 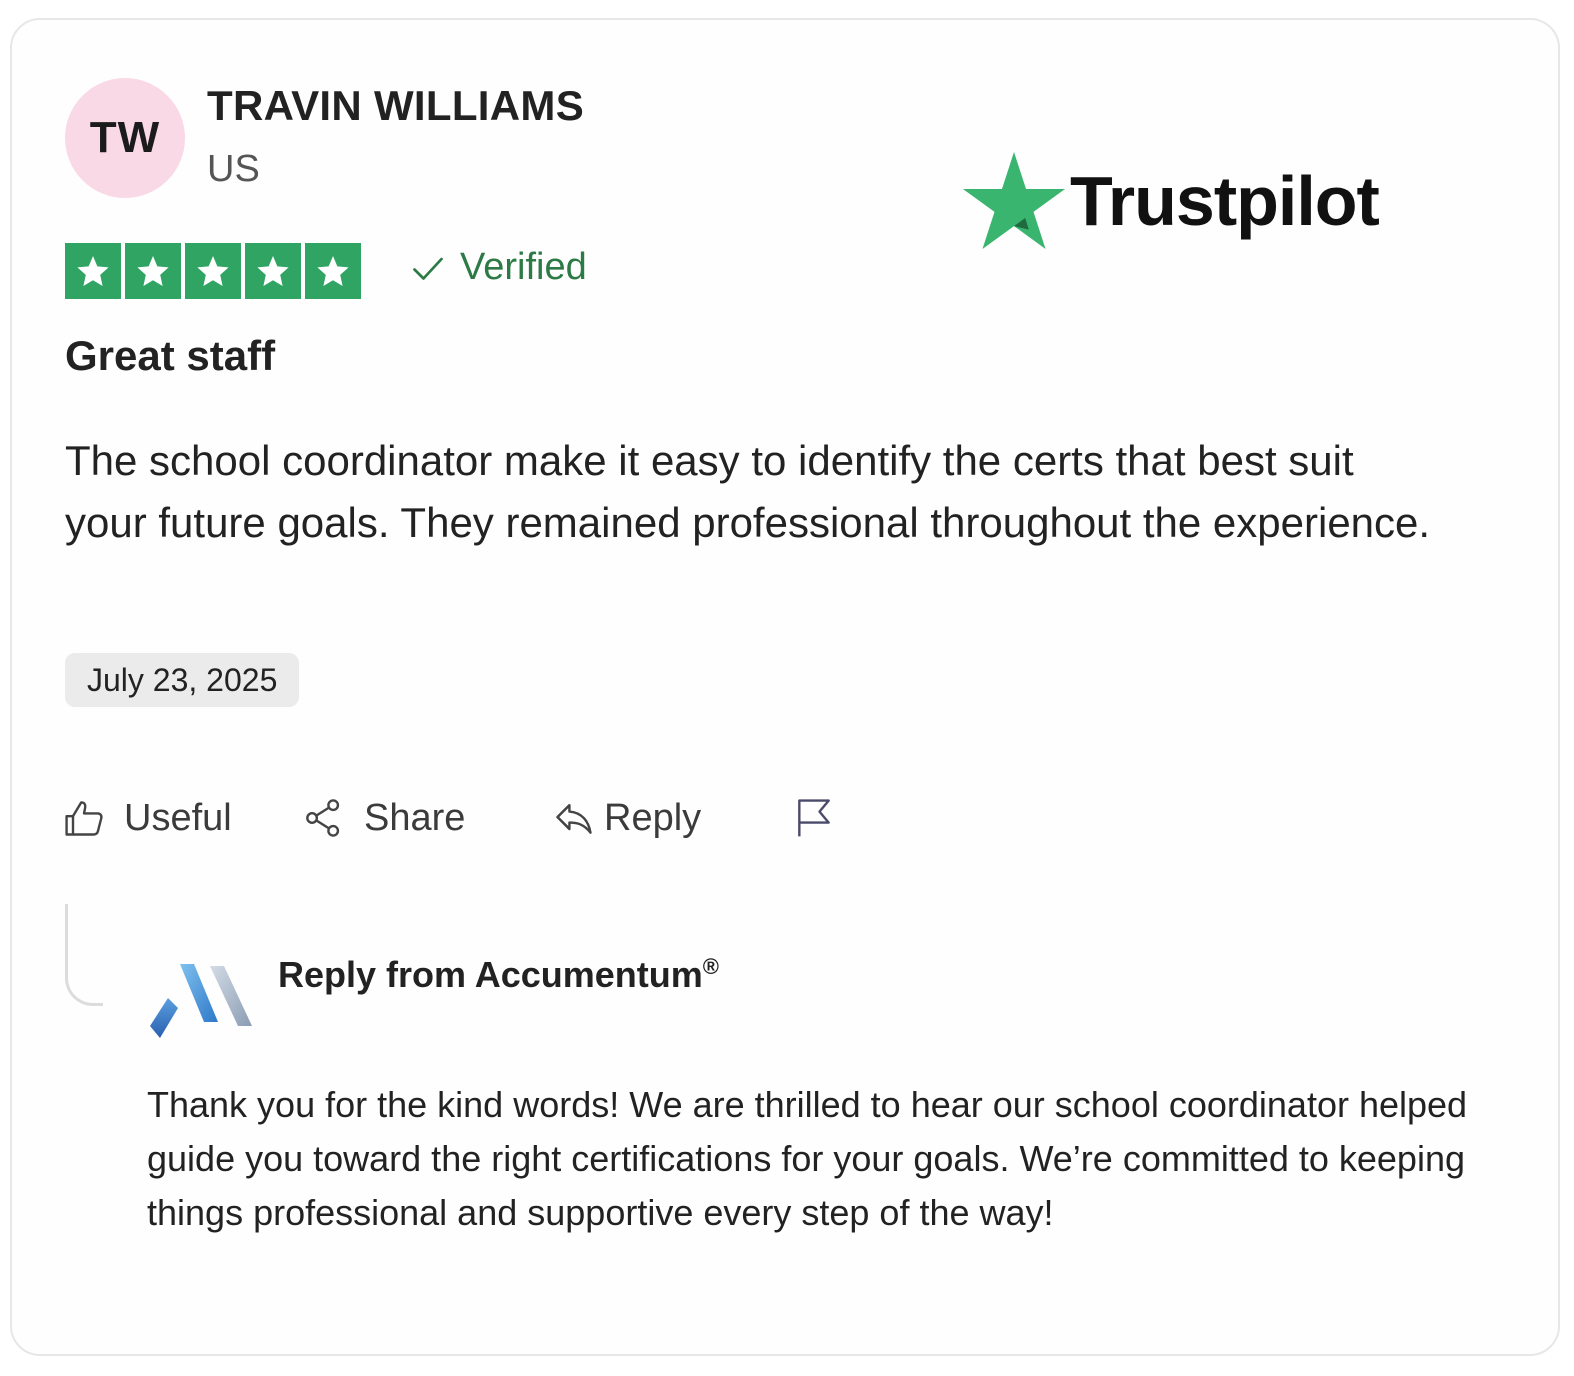 I want to click on reviewer-name: TRAVIN WILLIAMS, so click(x=395, y=106).